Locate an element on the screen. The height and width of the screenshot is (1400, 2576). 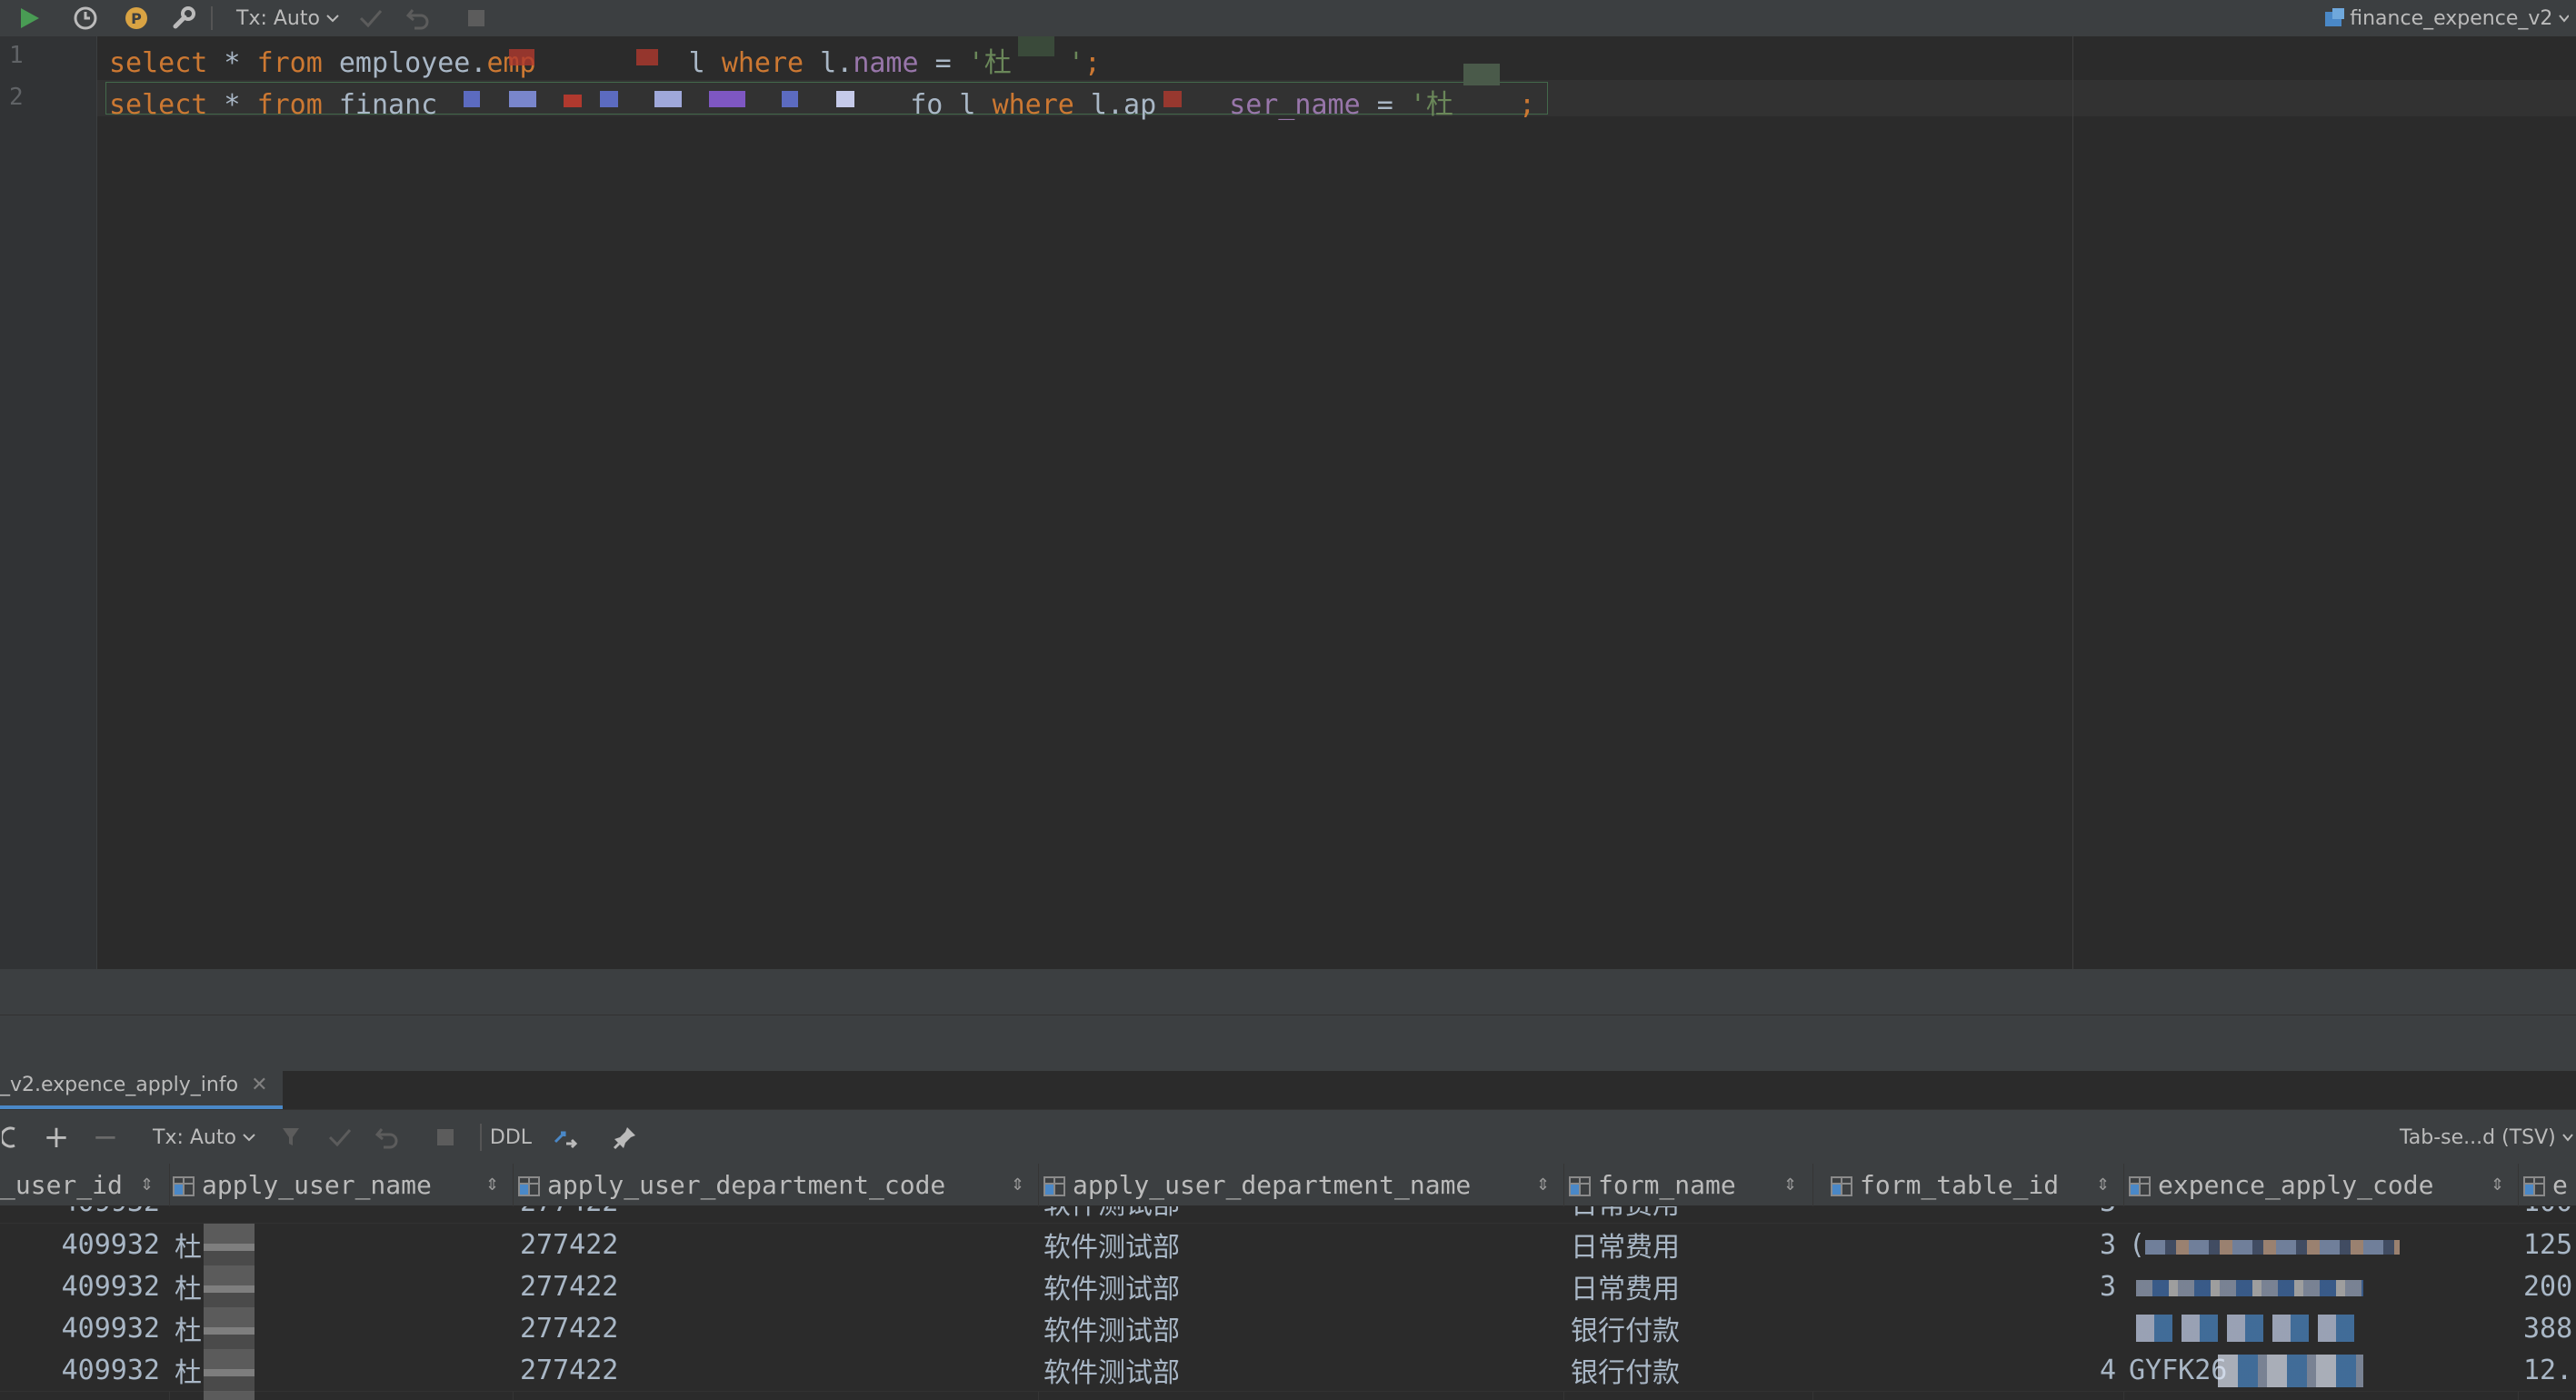
column-icon is located at coordinates (529, 1185).